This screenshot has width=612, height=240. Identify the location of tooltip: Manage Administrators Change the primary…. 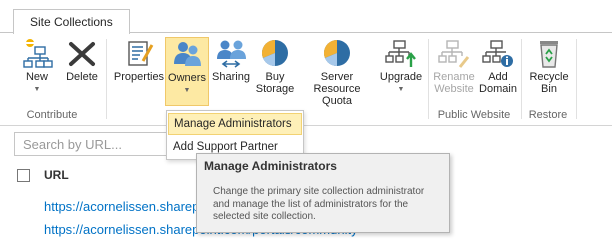
(323, 193).